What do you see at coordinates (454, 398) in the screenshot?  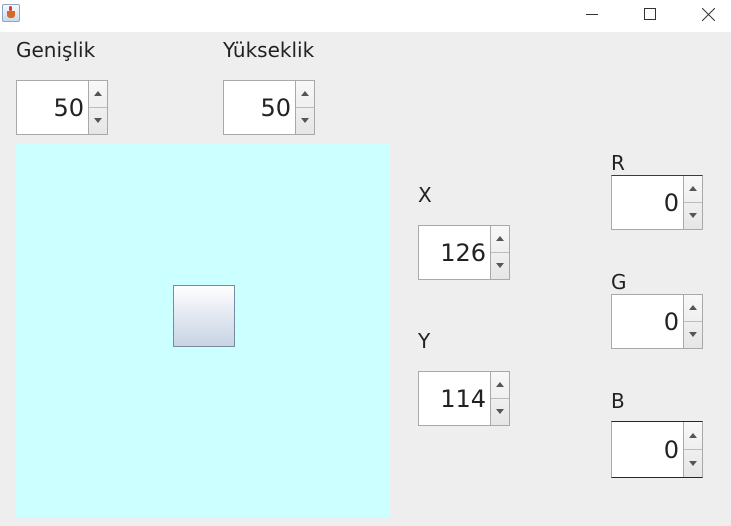 I see `y-value: 114` at bounding box center [454, 398].